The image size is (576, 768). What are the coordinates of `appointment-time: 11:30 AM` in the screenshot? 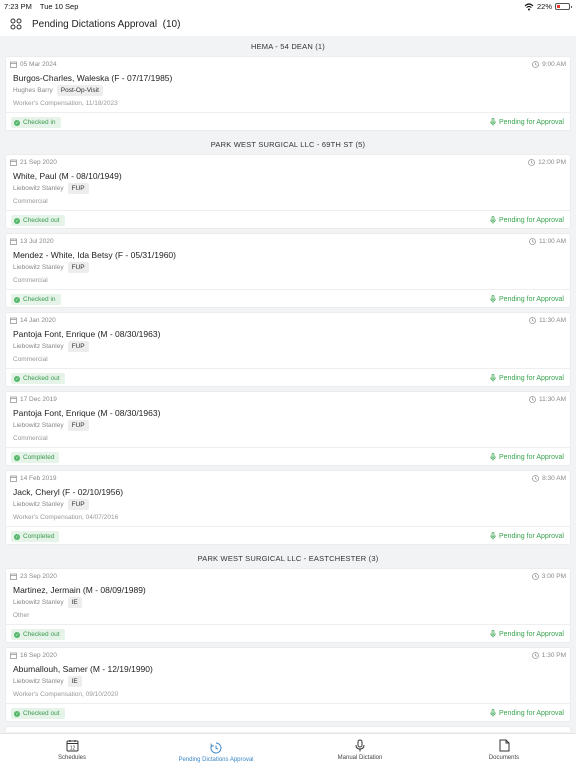 It's located at (547, 399).